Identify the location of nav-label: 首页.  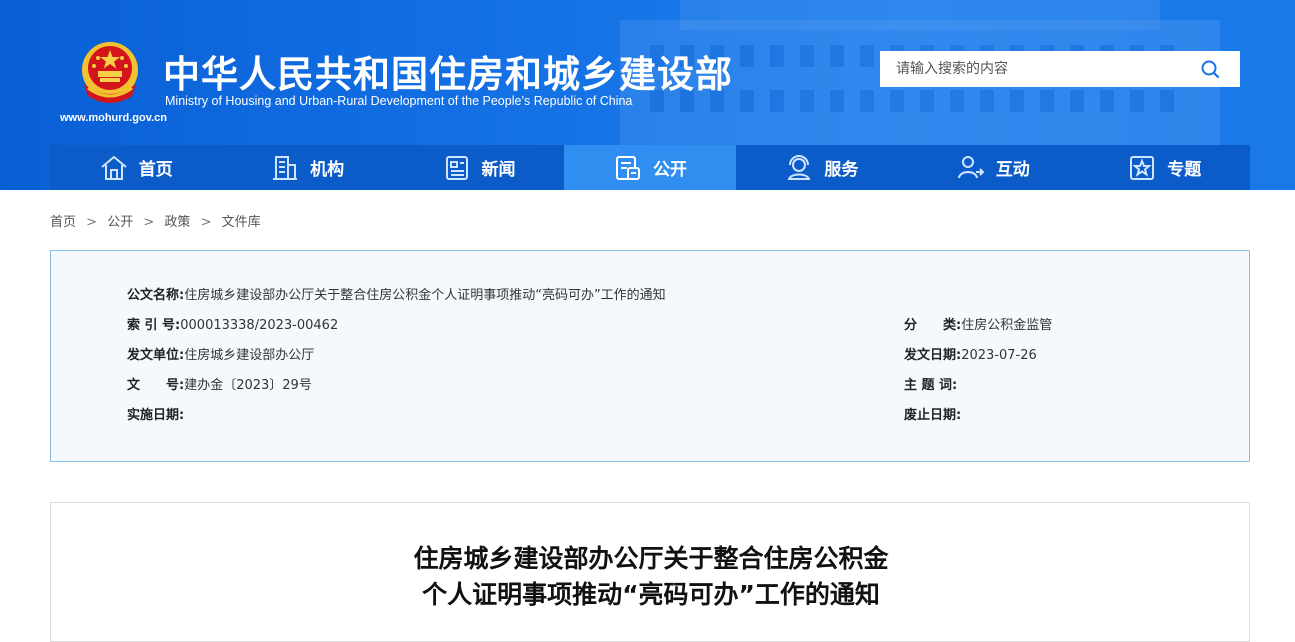
(155, 170).